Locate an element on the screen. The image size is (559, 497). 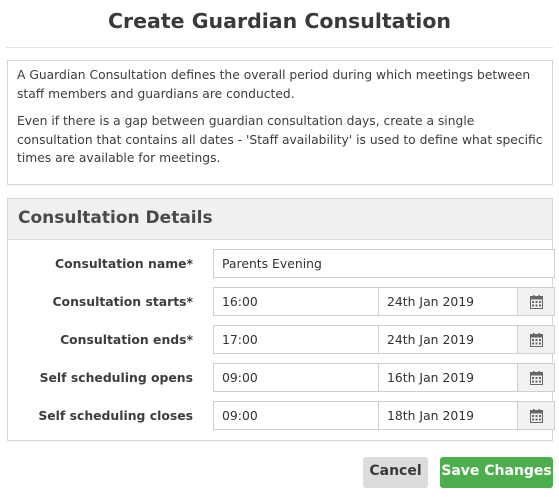
cancel-button: Cancel is located at coordinates (395, 472).